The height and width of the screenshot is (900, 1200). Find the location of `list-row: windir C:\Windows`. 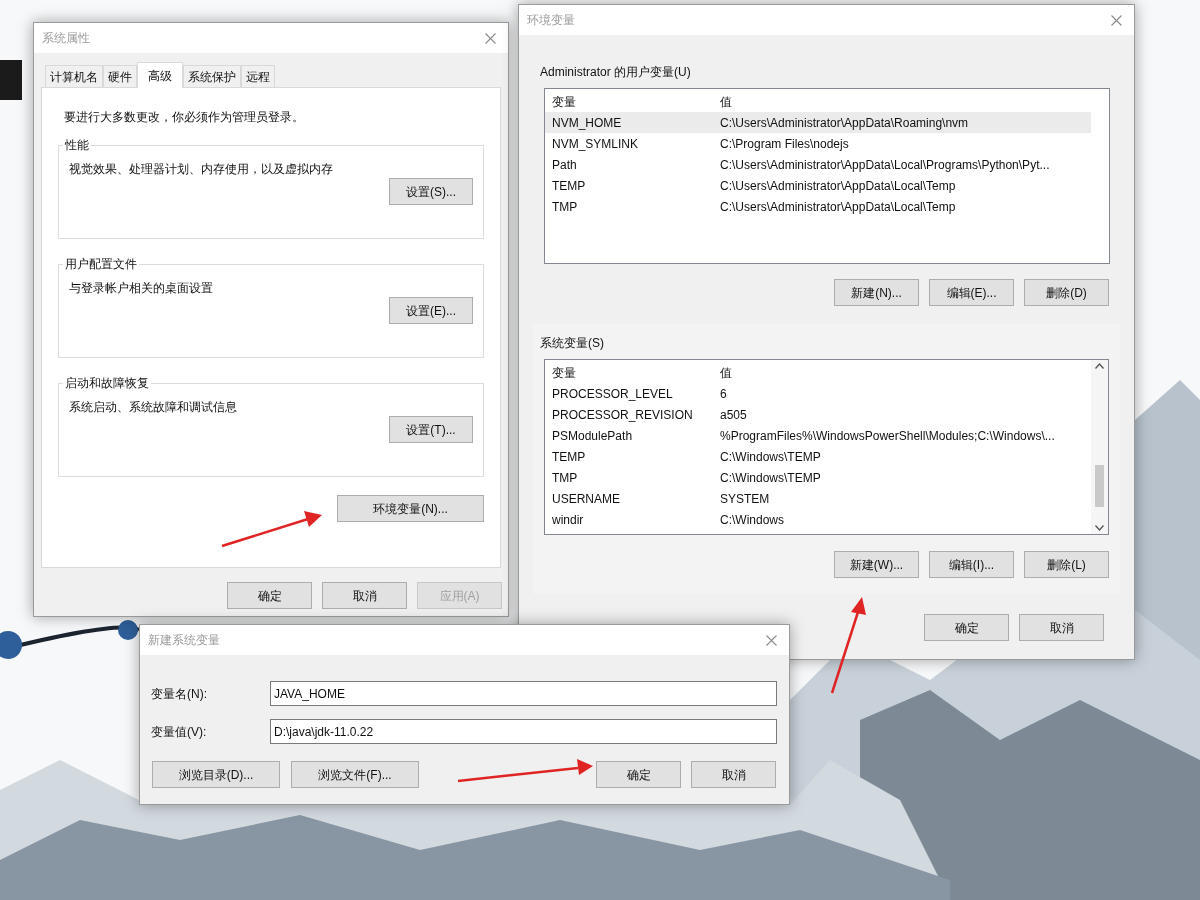

list-row: windir C:\Windows is located at coordinates (818, 519).